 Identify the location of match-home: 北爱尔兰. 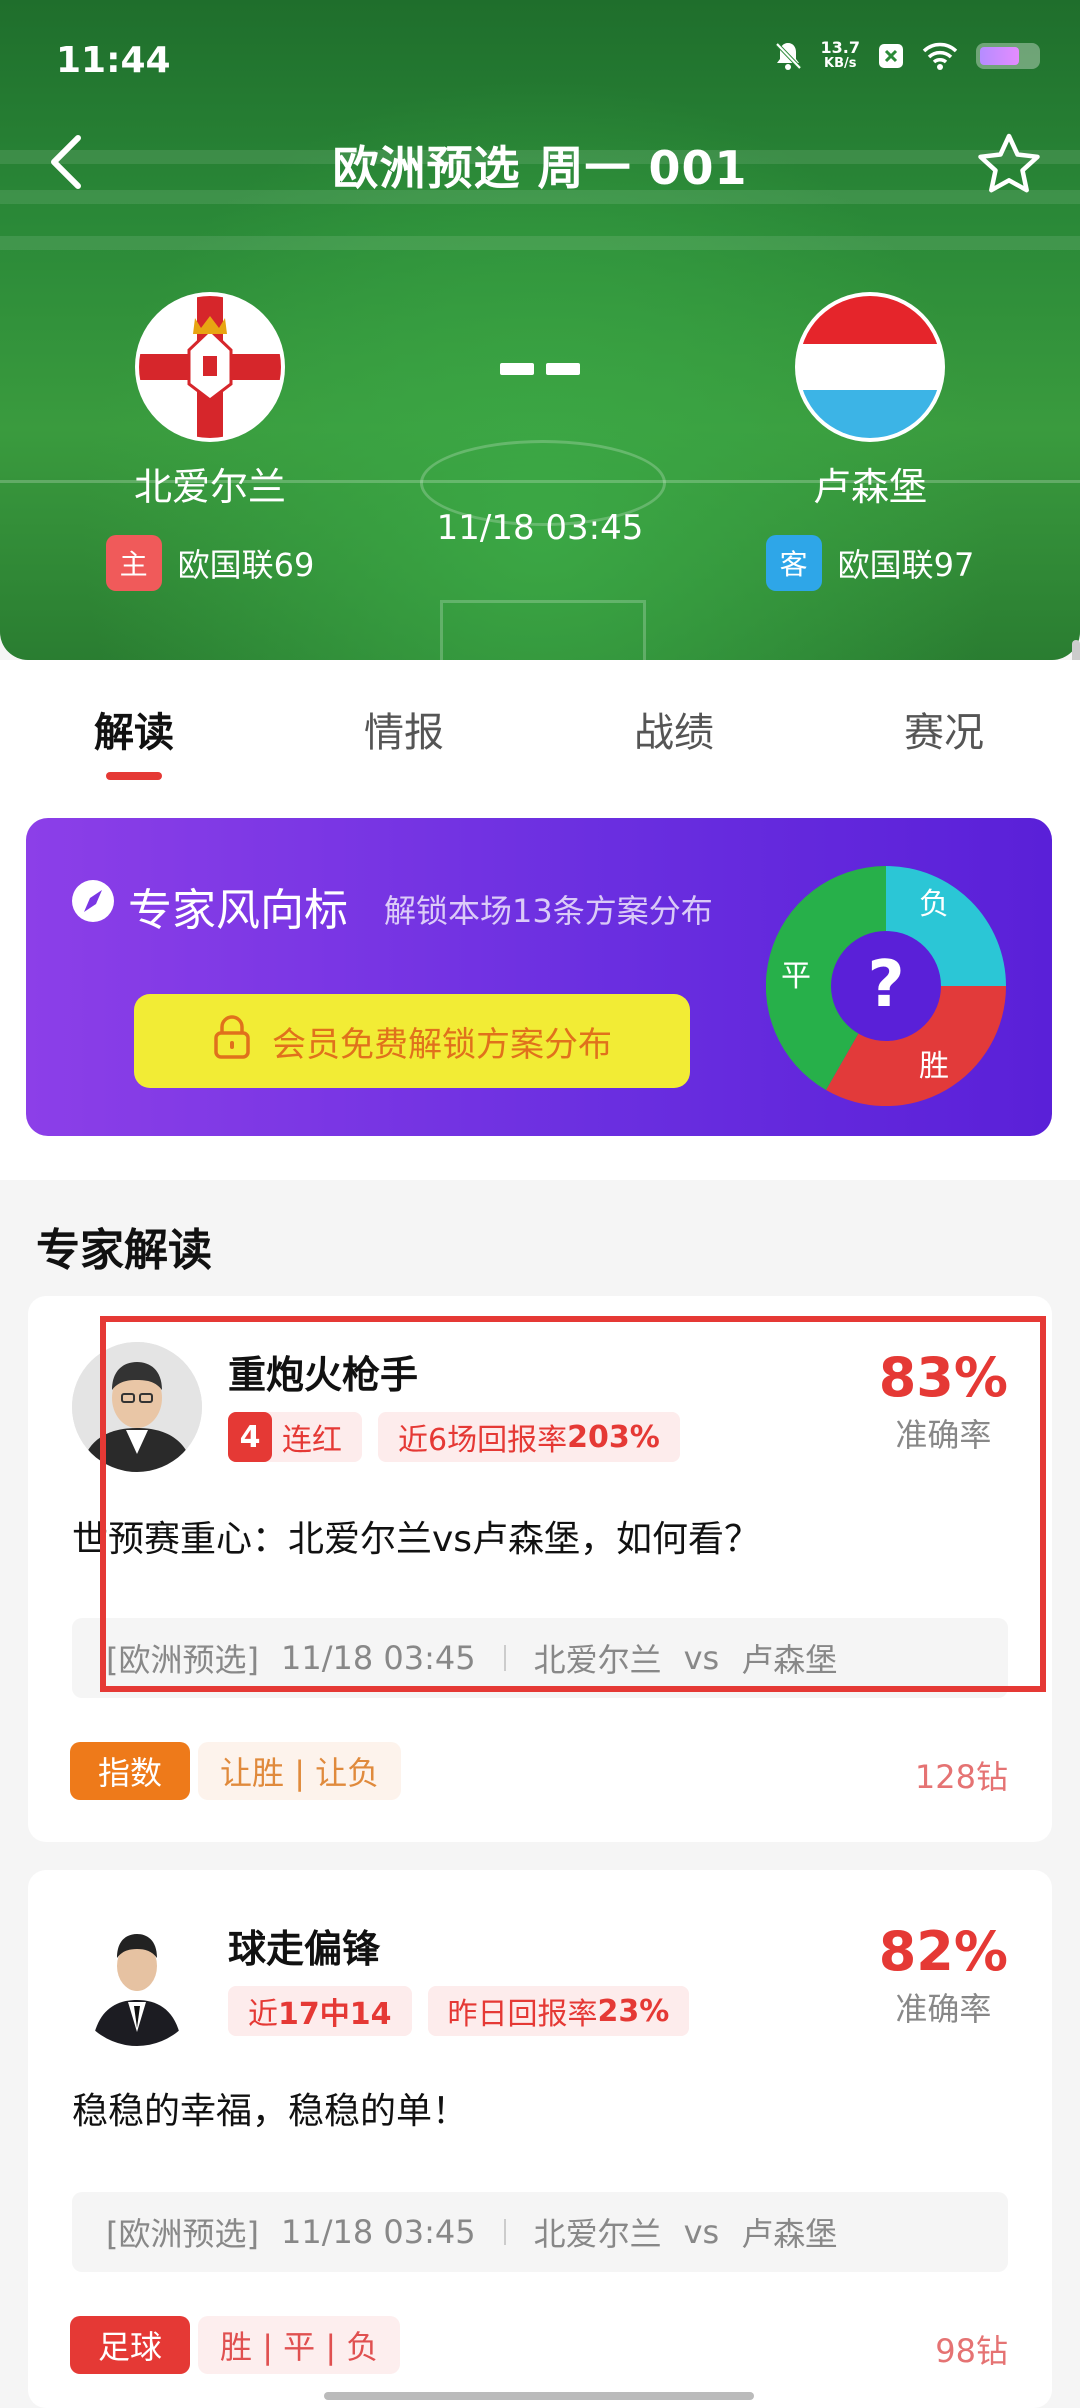
(597, 2234).